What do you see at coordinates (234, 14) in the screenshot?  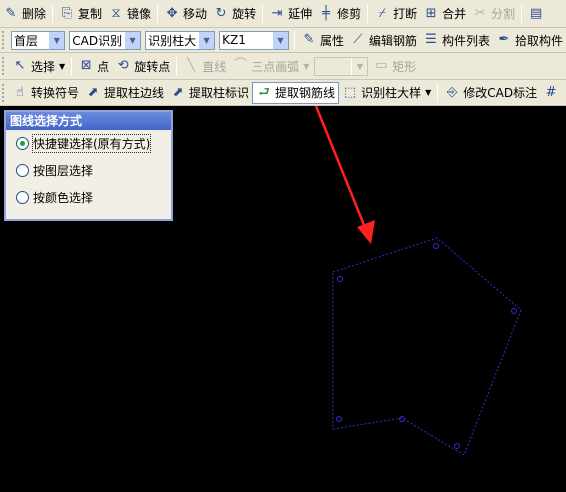 I see `rotate-button: ↻ 旋转` at bounding box center [234, 14].